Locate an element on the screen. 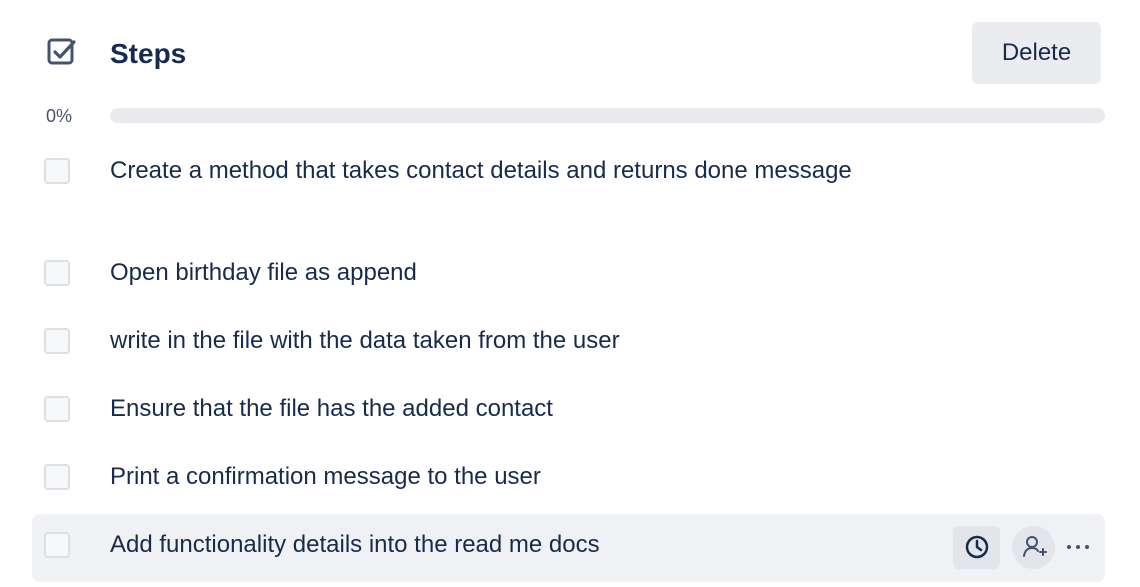 The image size is (1140, 587). checklist-item-label: Open birthday file as append is located at coordinates (510, 273).